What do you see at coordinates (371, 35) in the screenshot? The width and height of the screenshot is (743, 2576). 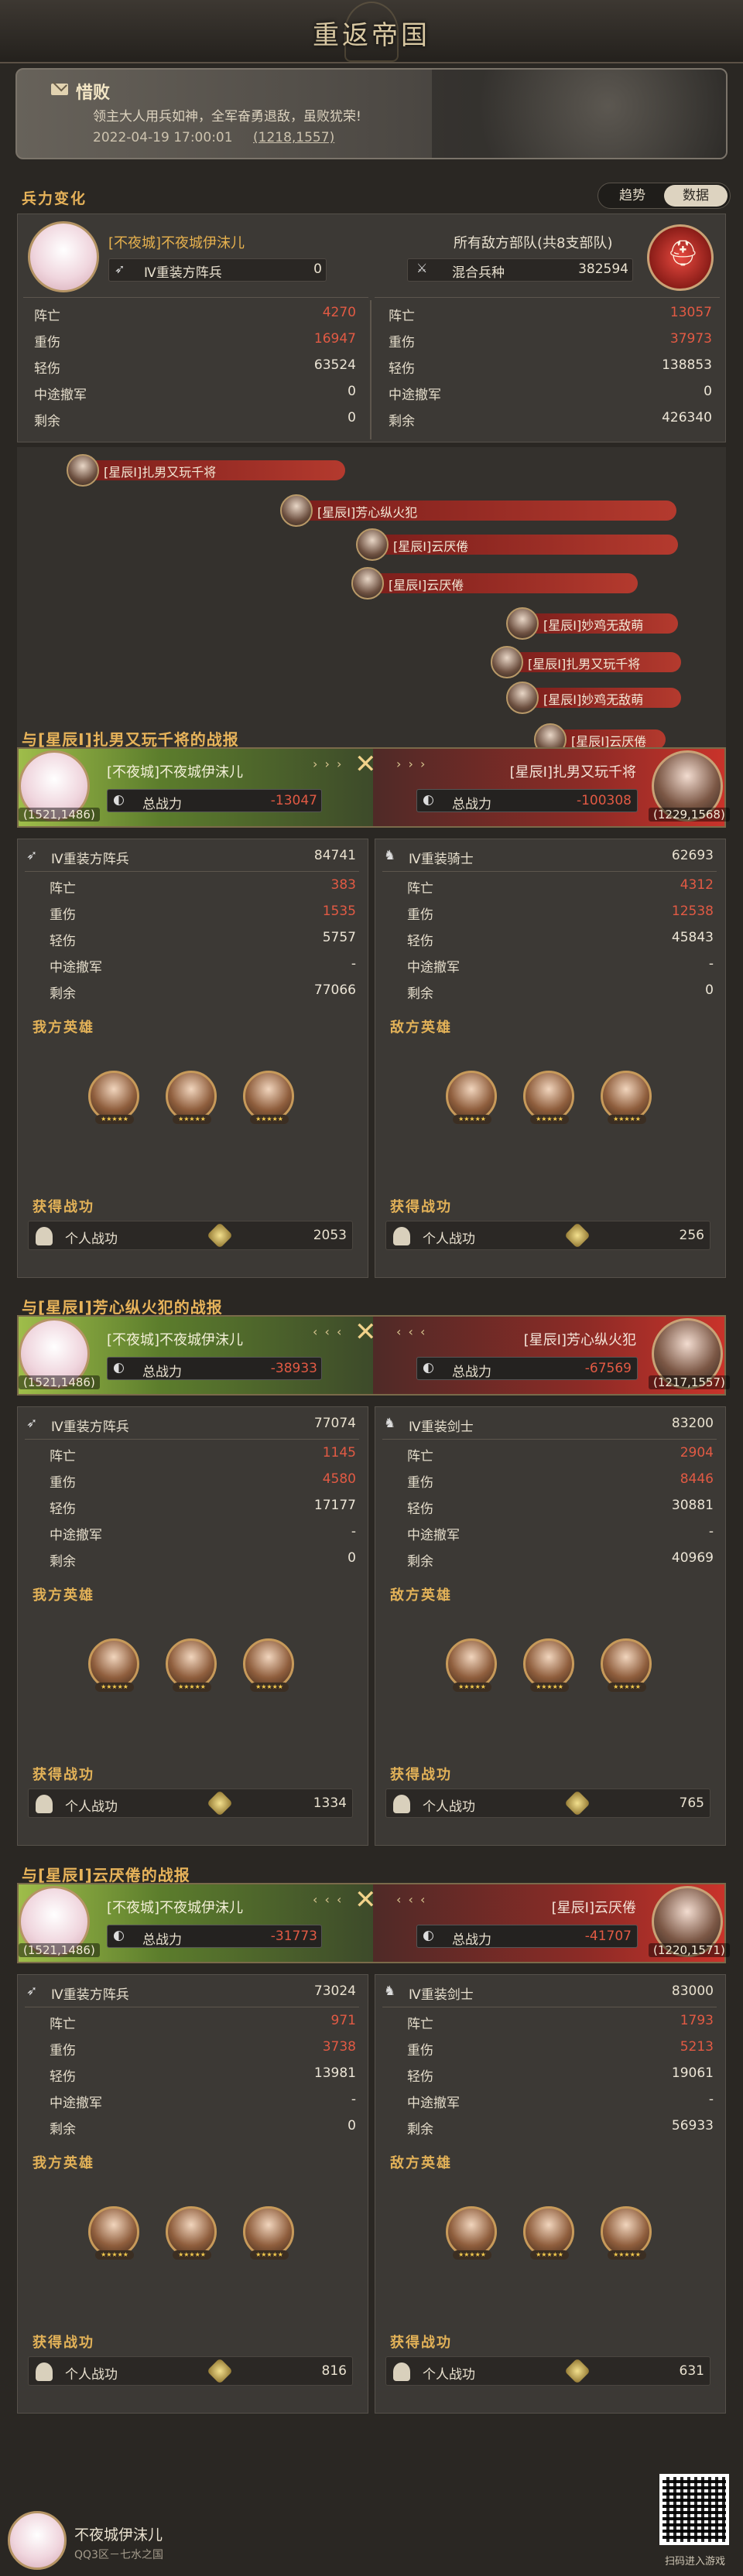 I see `game-logo: 重返帝国` at bounding box center [371, 35].